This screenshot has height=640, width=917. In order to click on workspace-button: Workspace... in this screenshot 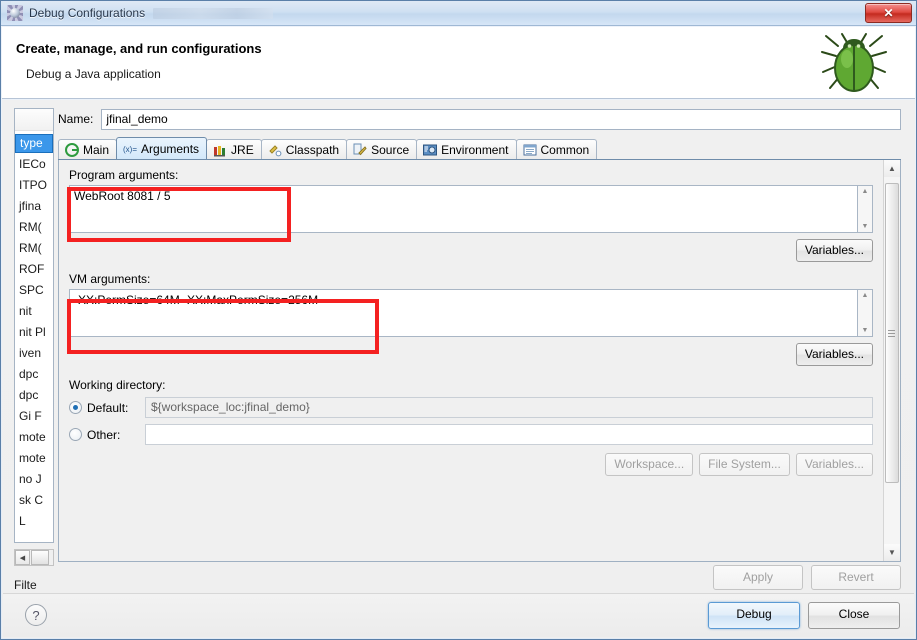, I will do `click(649, 464)`.